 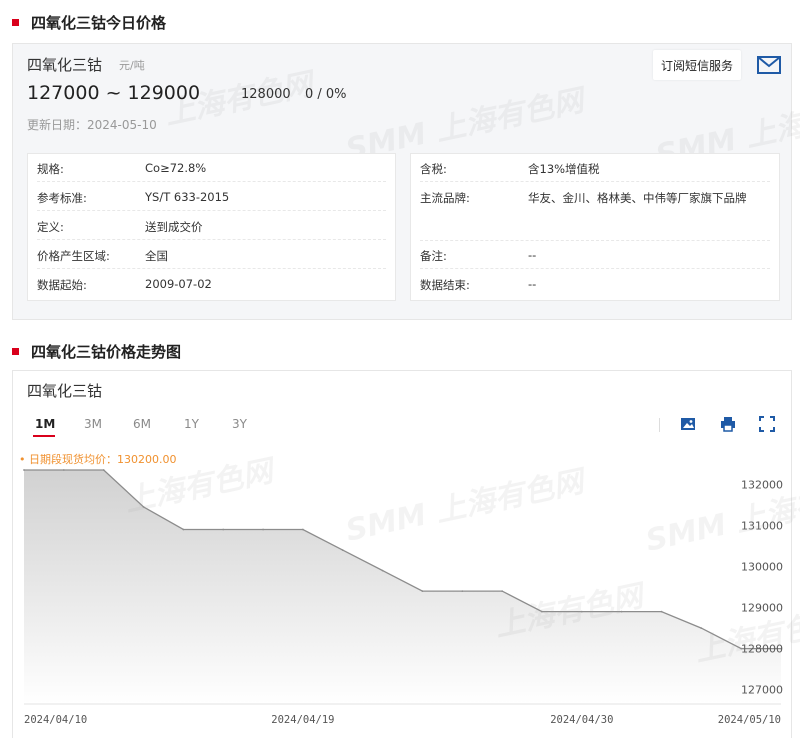 I want to click on update-date: 更新日期：2024-05-10, so click(x=92, y=125).